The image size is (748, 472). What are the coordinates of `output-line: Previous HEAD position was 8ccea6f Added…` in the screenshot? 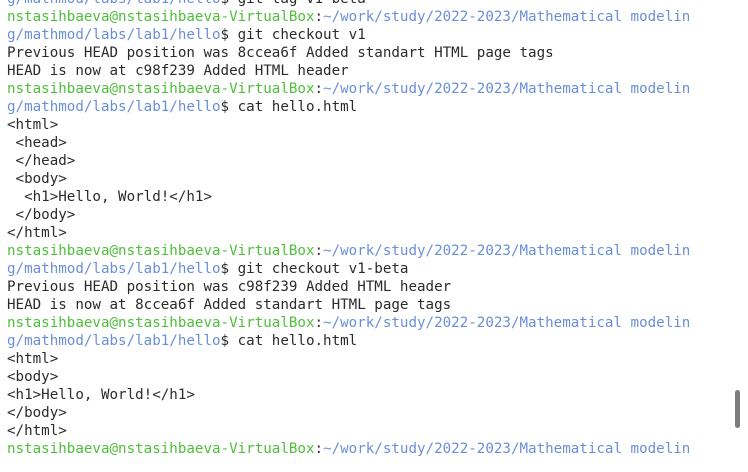 It's located at (374, 53).